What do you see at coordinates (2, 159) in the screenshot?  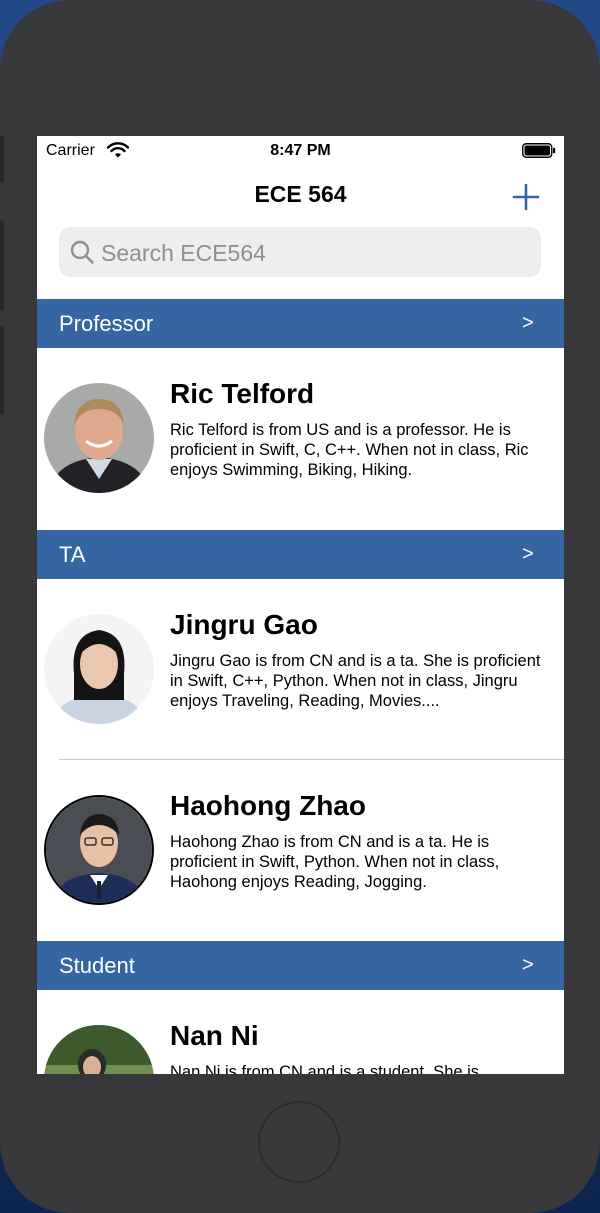 I see `mute-switch` at bounding box center [2, 159].